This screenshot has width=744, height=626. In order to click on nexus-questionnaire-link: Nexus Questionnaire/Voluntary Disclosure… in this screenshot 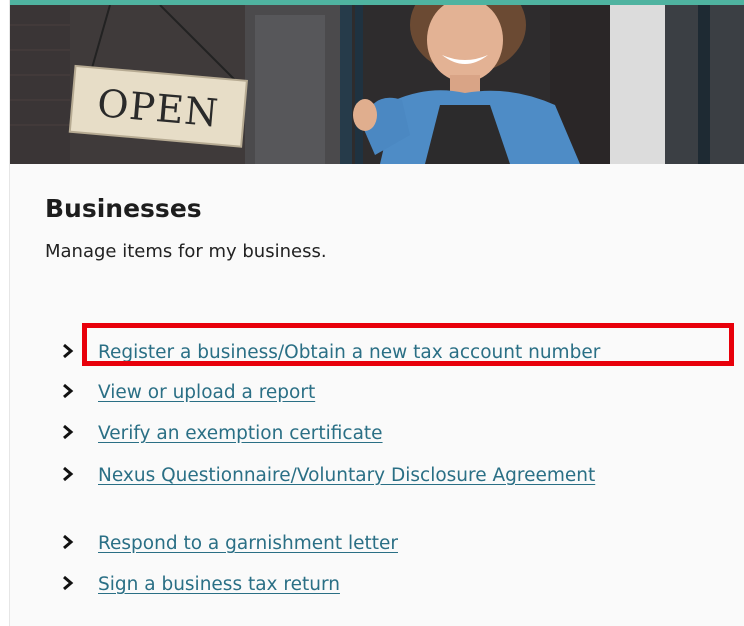, I will do `click(358, 475)`.